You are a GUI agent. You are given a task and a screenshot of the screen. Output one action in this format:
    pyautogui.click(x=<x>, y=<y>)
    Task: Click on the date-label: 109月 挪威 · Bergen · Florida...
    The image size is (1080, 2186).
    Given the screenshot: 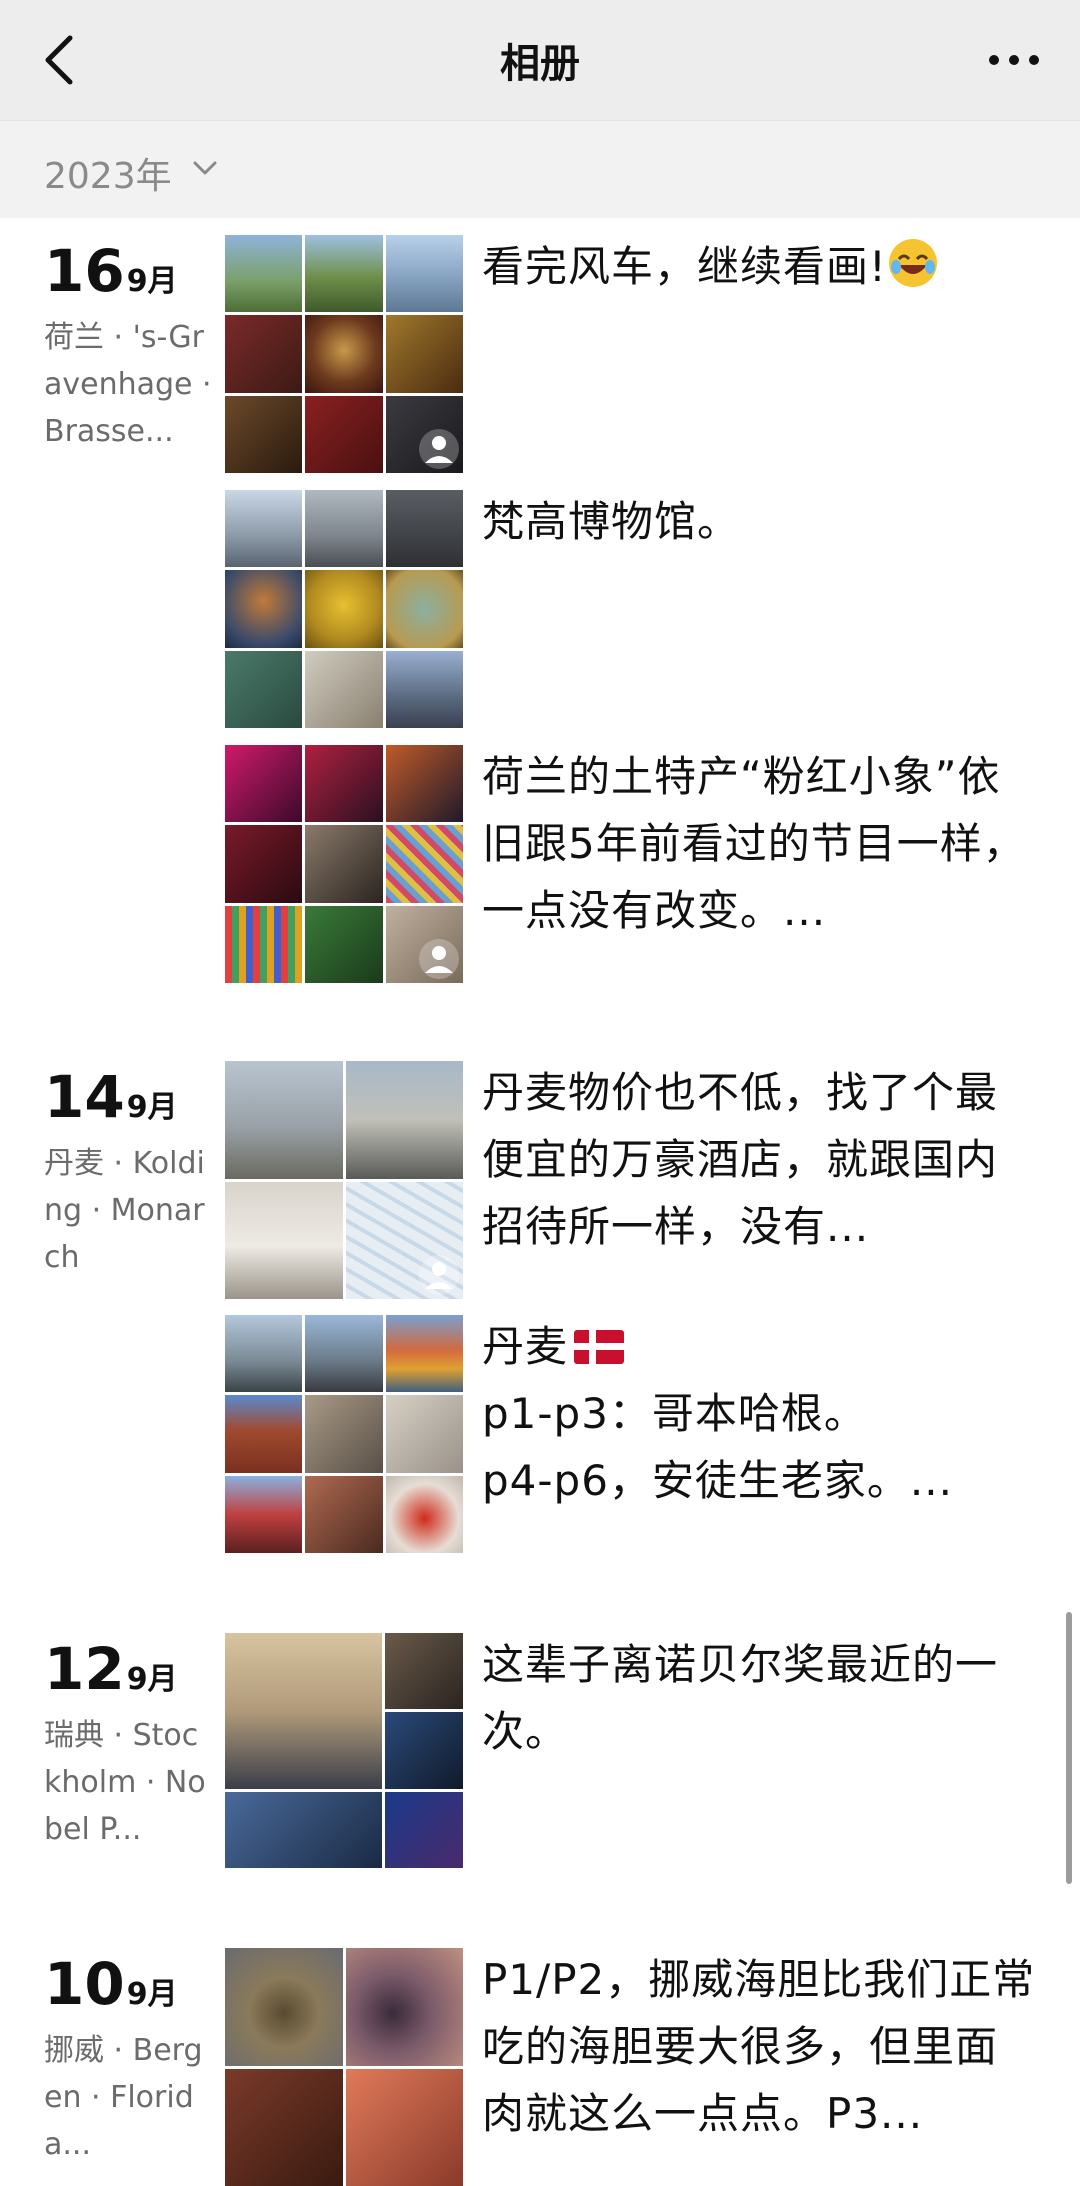 What is the action you would take?
    pyautogui.click(x=129, y=2061)
    